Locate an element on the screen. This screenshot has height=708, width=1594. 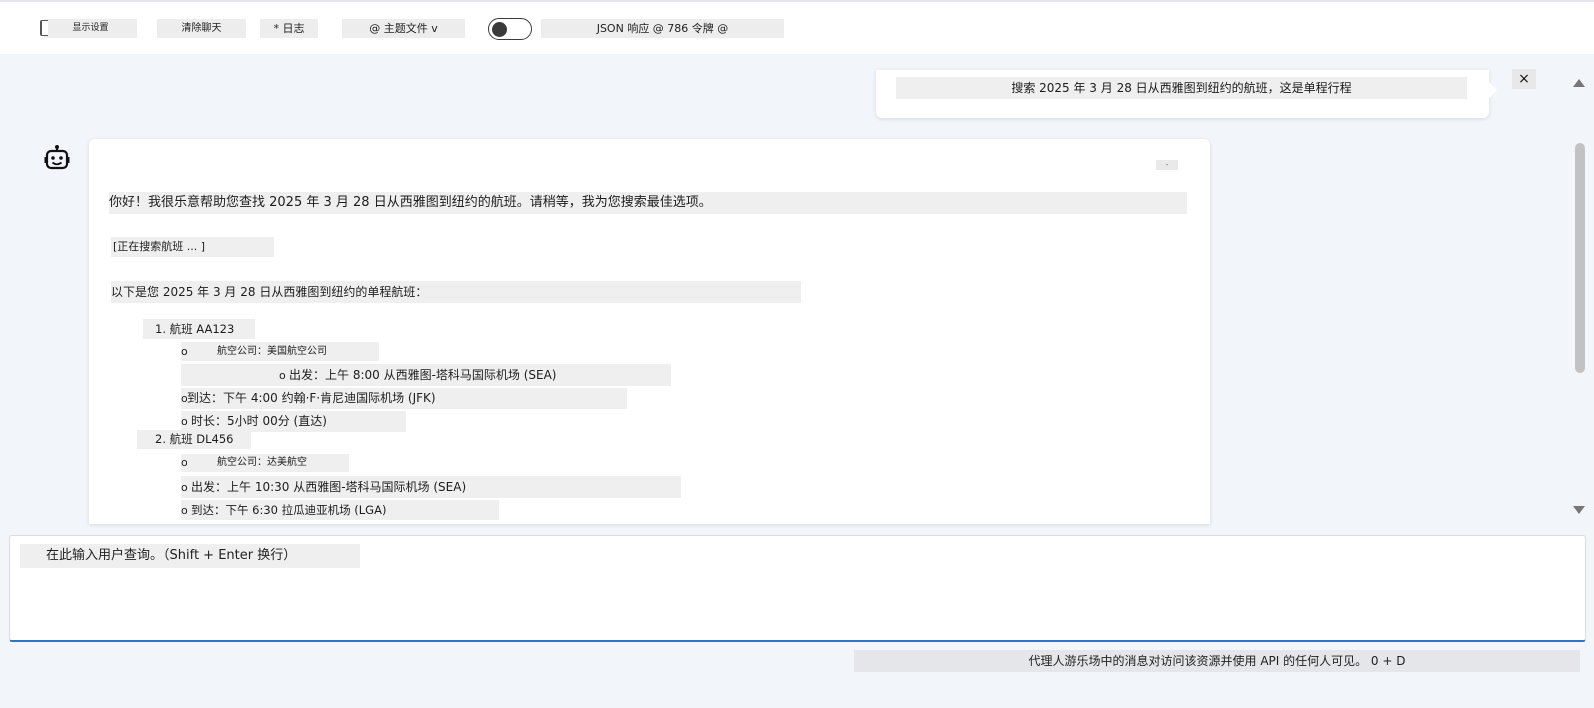
flight-2-airline: o 航空公司：达美航空 is located at coordinates (265, 463).